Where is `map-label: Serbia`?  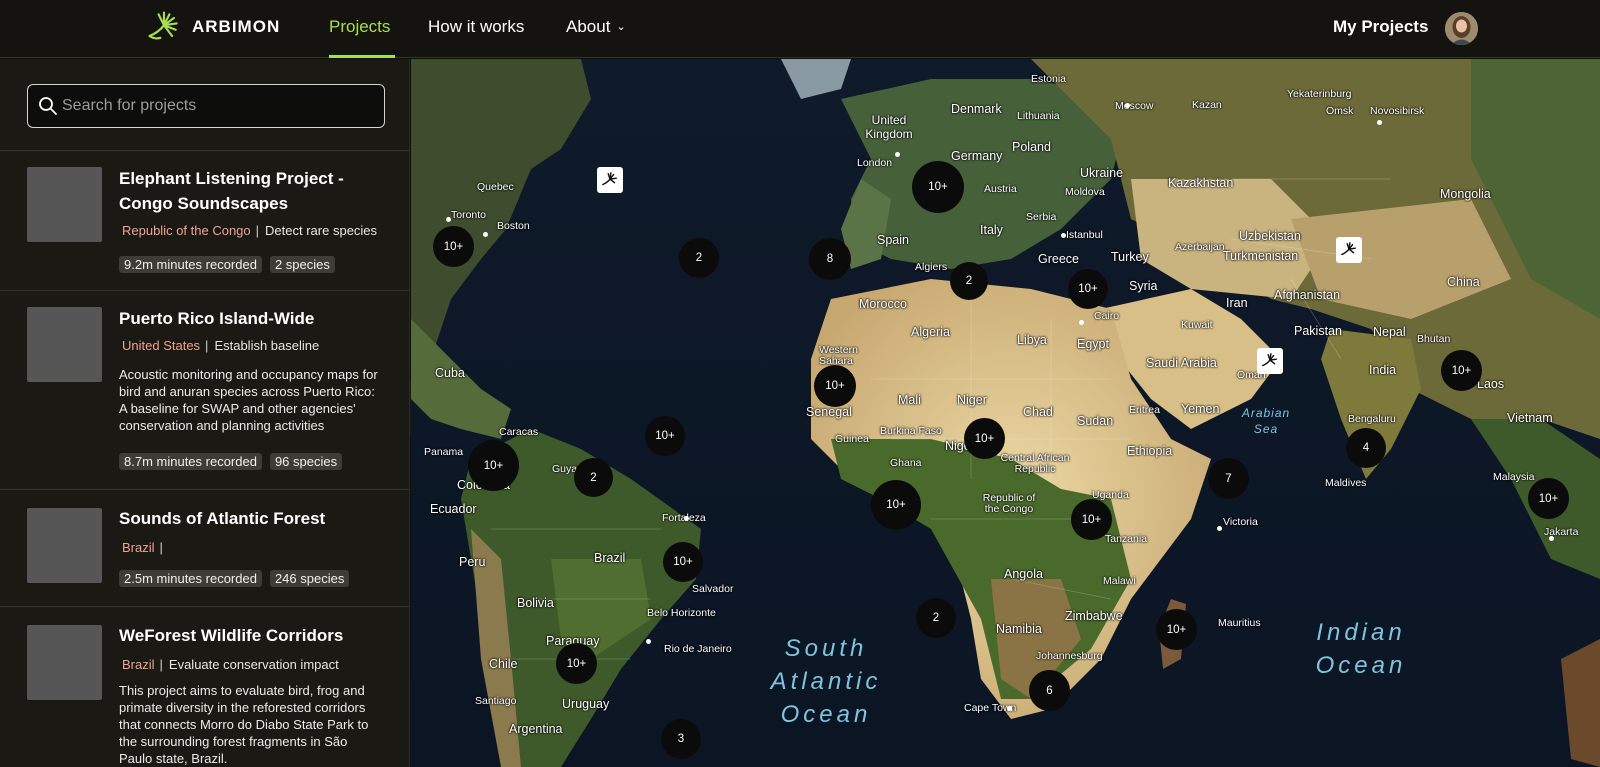 map-label: Serbia is located at coordinates (1041, 217).